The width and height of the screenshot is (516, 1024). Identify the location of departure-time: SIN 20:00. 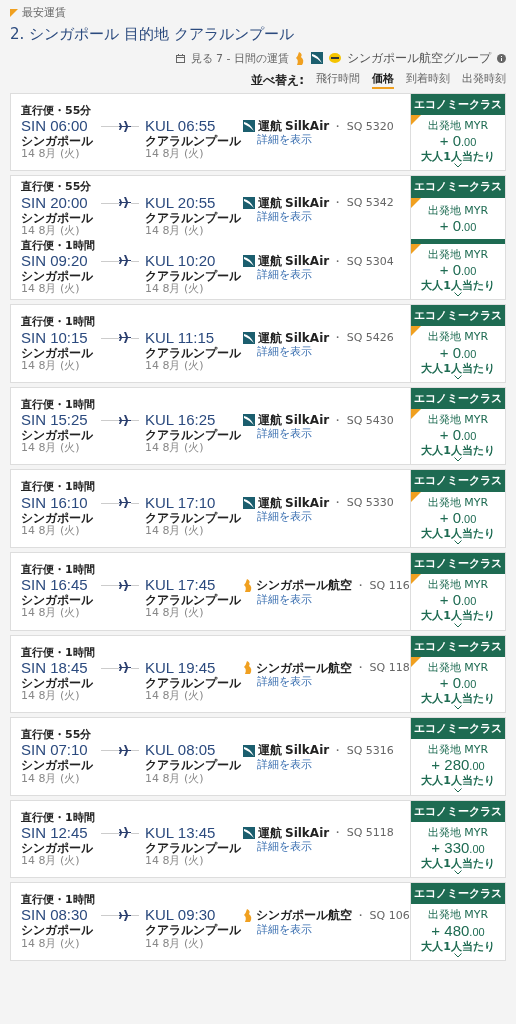
(55, 202).